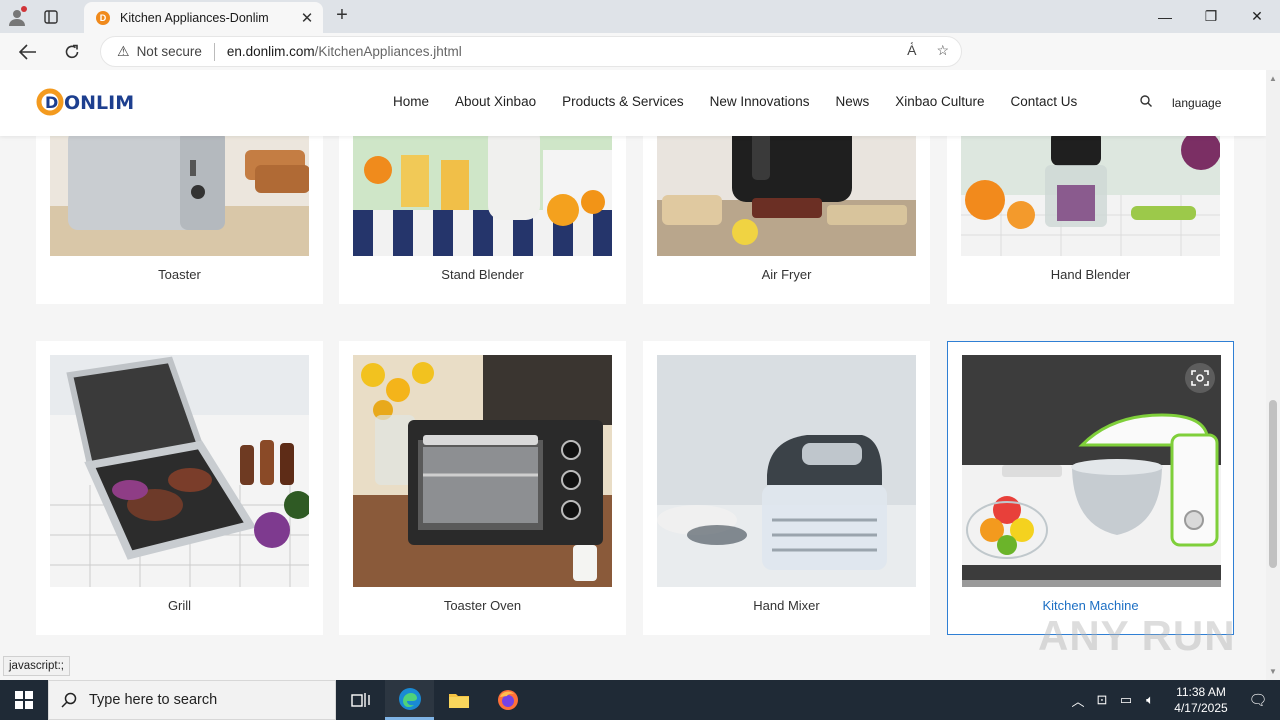 The width and height of the screenshot is (1280, 720). I want to click on refresh-icon, so click(72, 51).